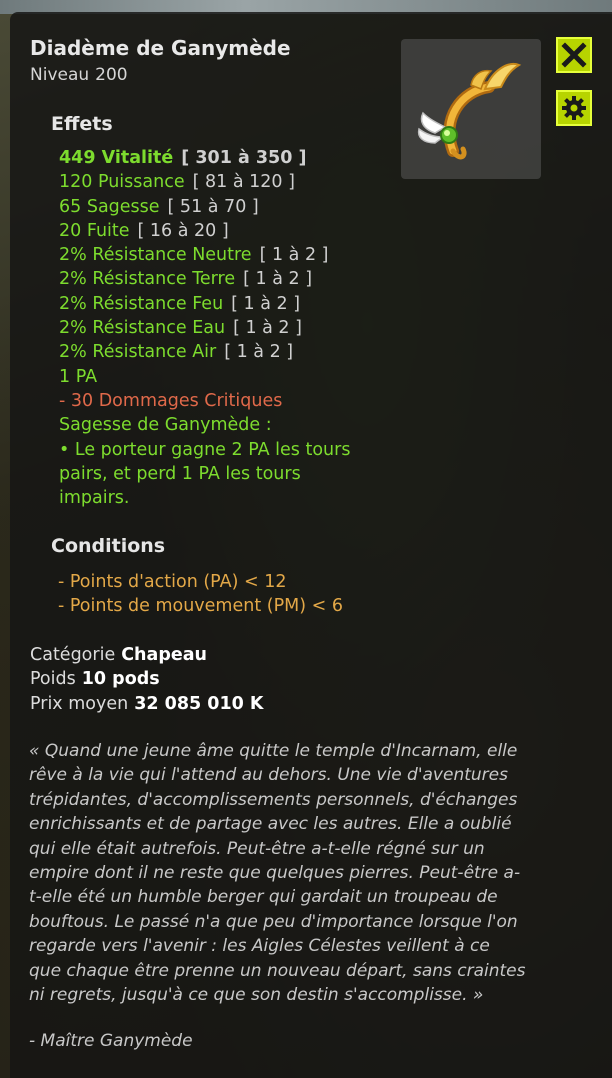  What do you see at coordinates (200, 606) in the screenshot?
I see `condition-line: - Points de mouvement (PM) < 6` at bounding box center [200, 606].